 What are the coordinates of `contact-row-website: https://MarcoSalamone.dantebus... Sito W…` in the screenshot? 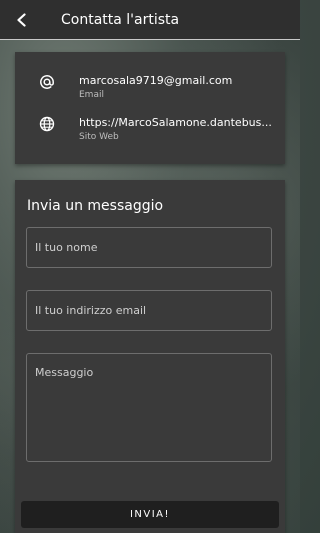 It's located at (150, 130).